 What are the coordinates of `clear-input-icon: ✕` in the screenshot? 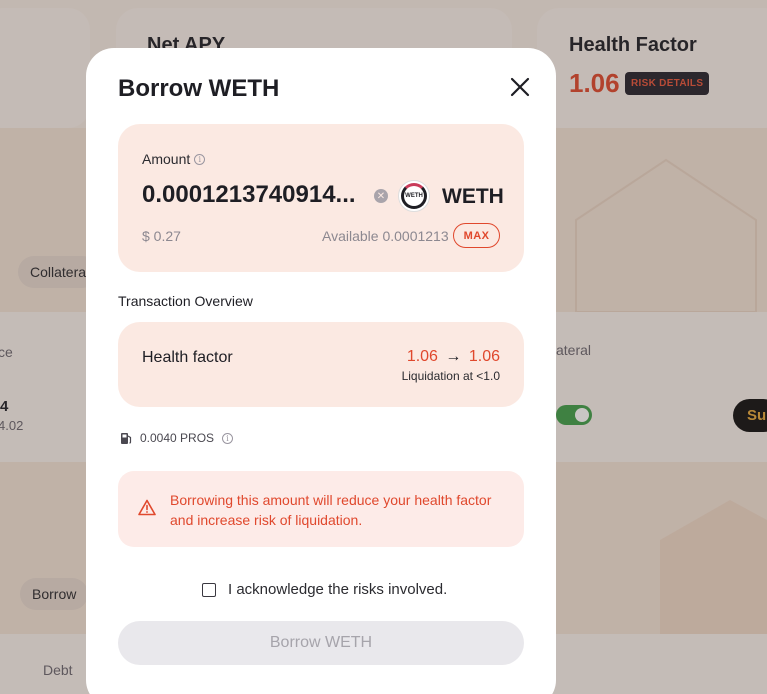 It's located at (381, 196).